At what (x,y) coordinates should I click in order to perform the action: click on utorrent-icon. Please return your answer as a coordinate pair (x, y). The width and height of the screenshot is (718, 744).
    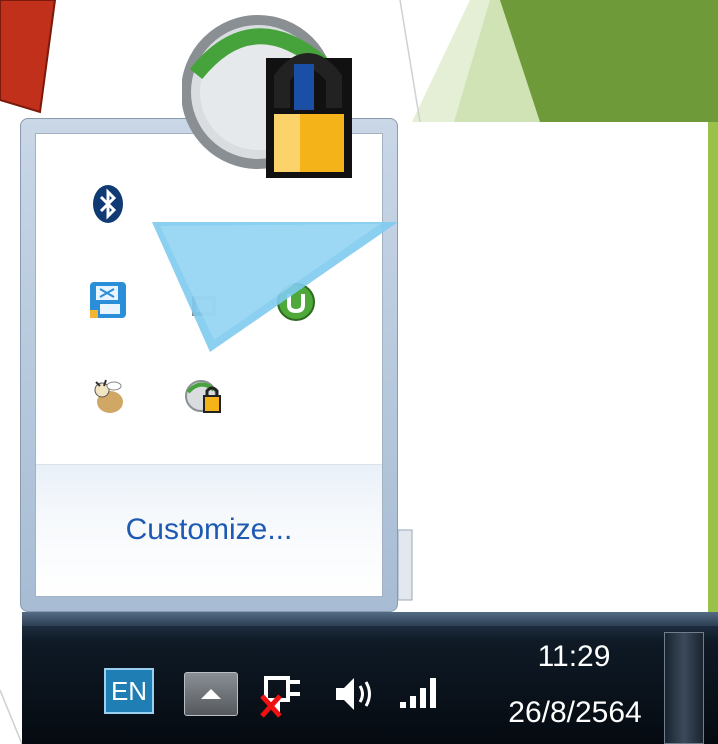
    Looking at the image, I should click on (296, 302).